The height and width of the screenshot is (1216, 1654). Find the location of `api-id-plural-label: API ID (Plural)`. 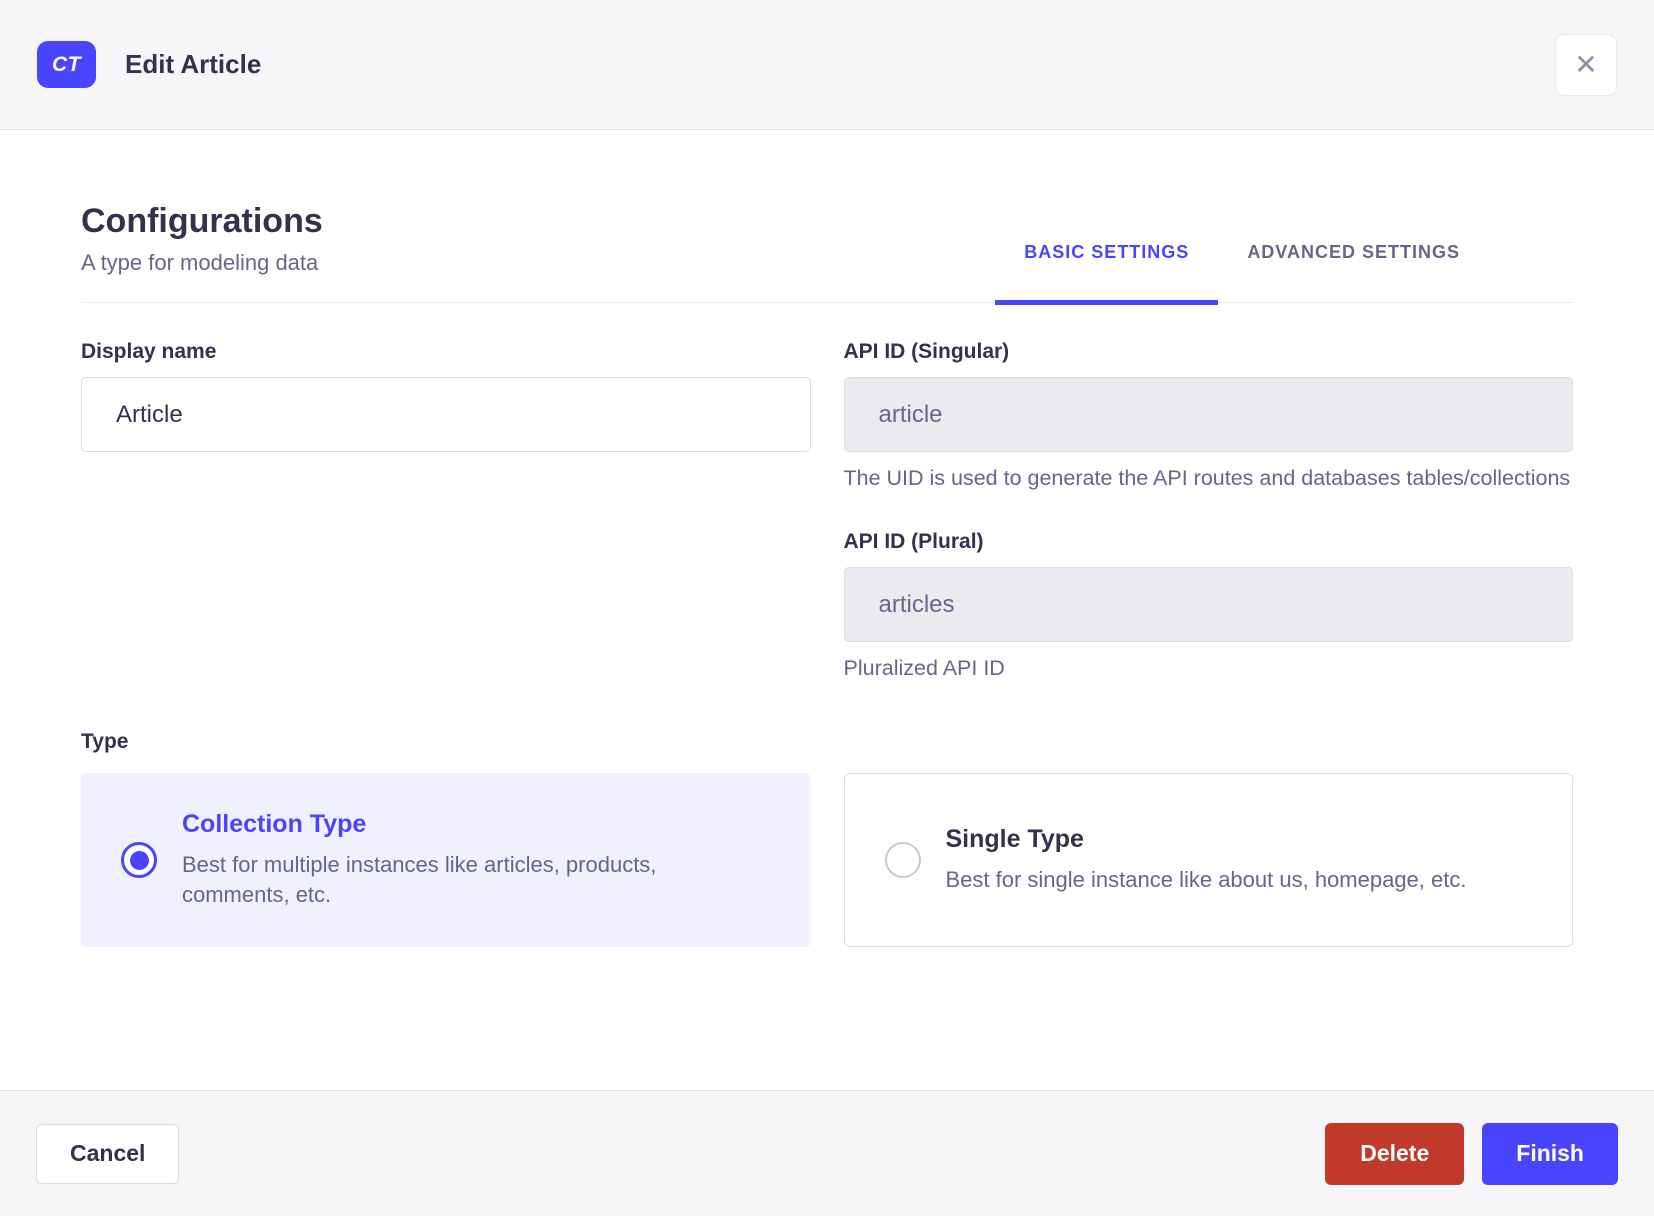

api-id-plural-label: API ID (Plural) is located at coordinates (913, 542).